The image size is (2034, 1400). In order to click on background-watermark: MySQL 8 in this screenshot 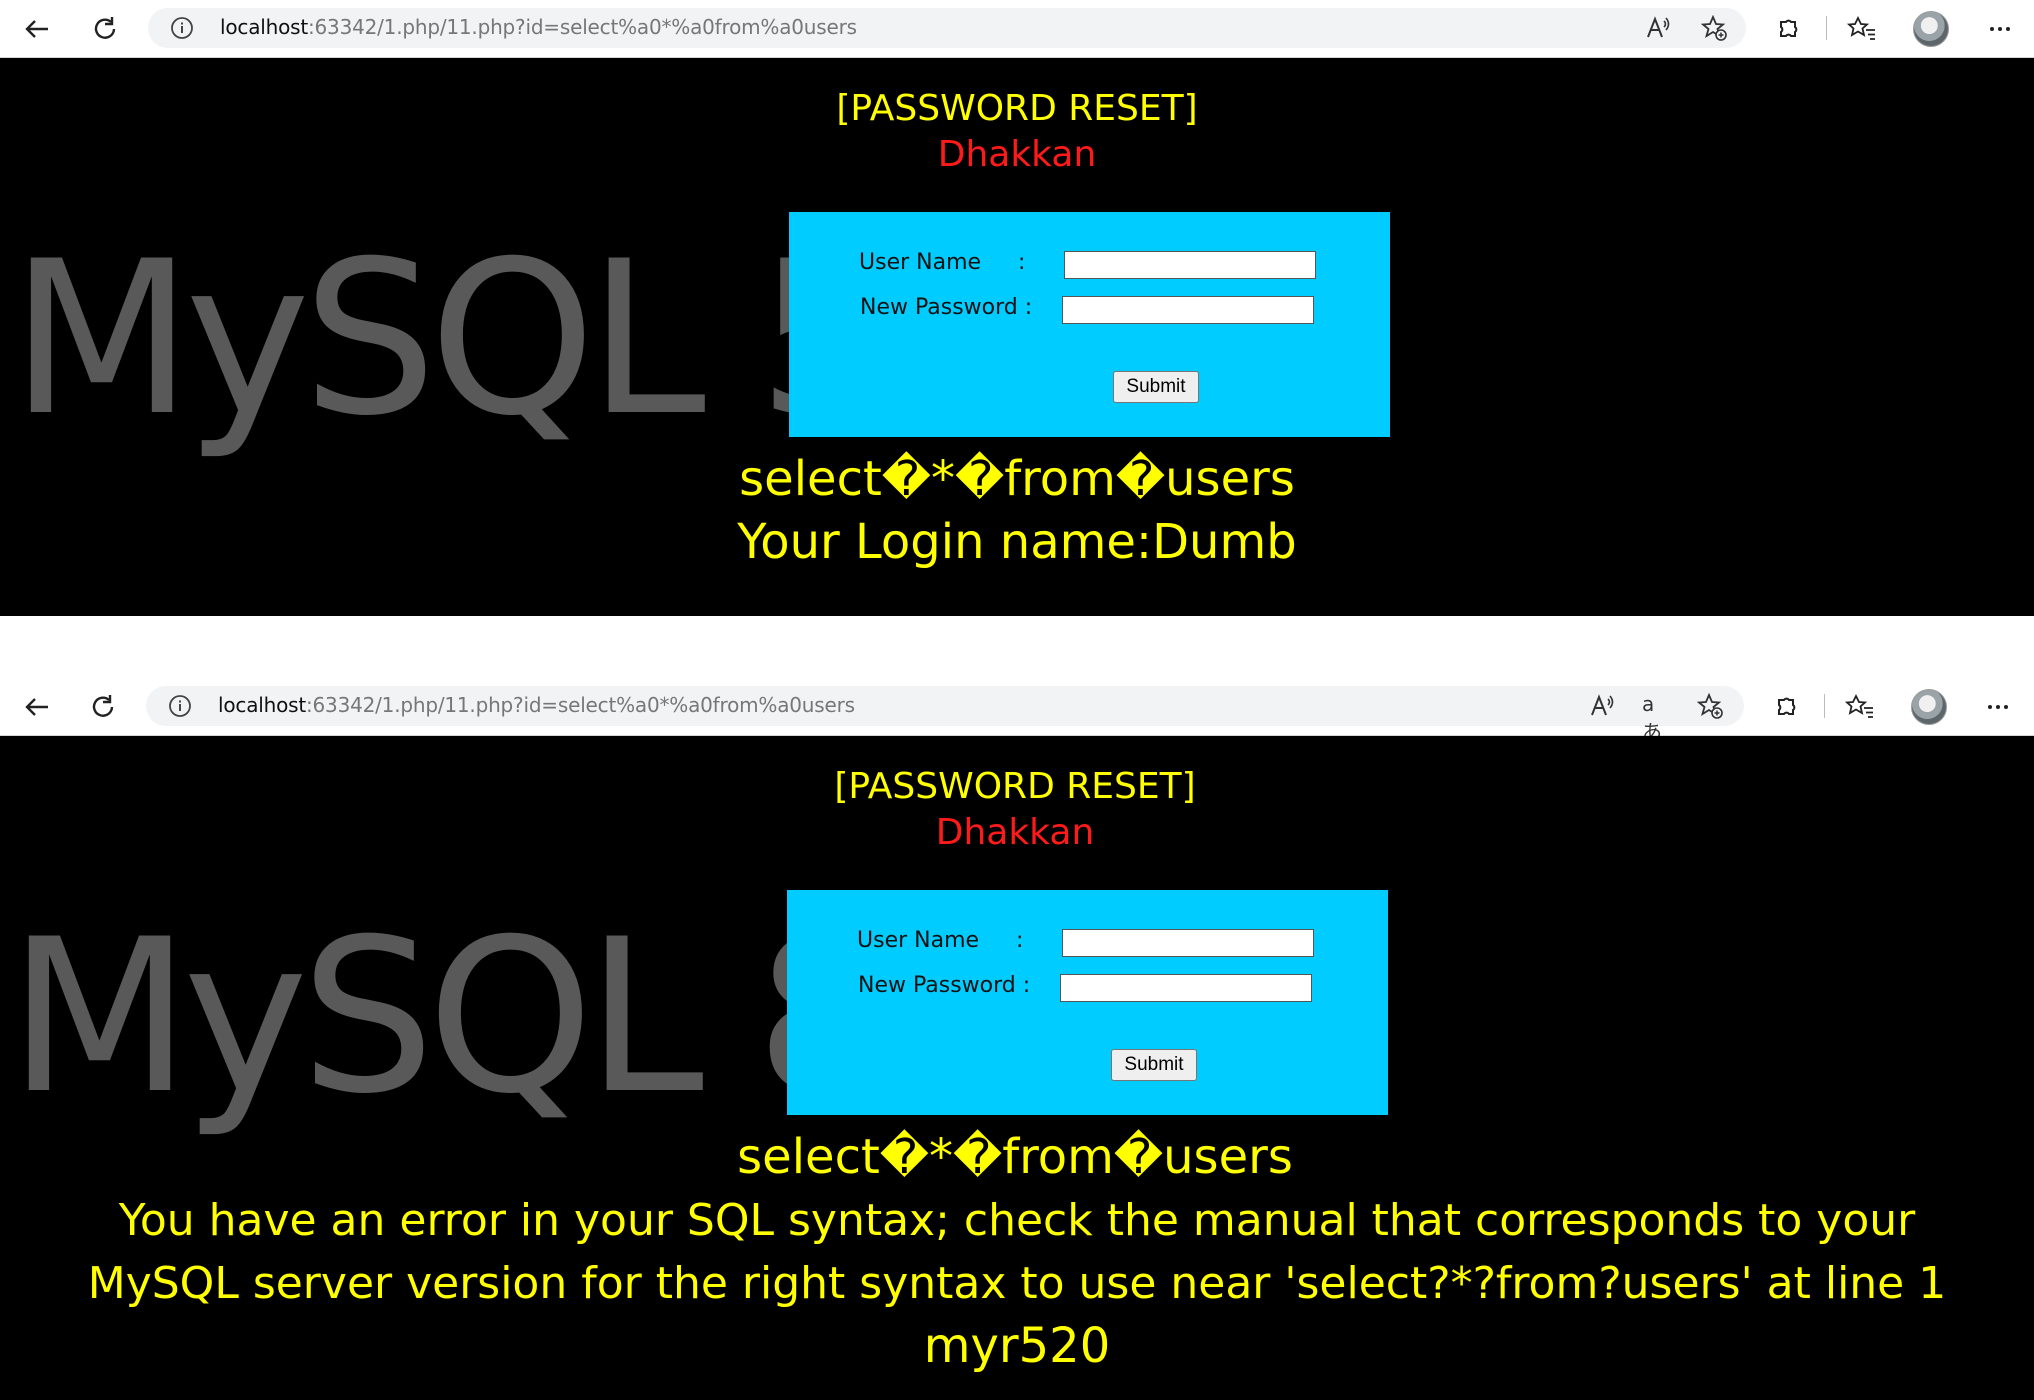, I will do `click(449, 1016)`.